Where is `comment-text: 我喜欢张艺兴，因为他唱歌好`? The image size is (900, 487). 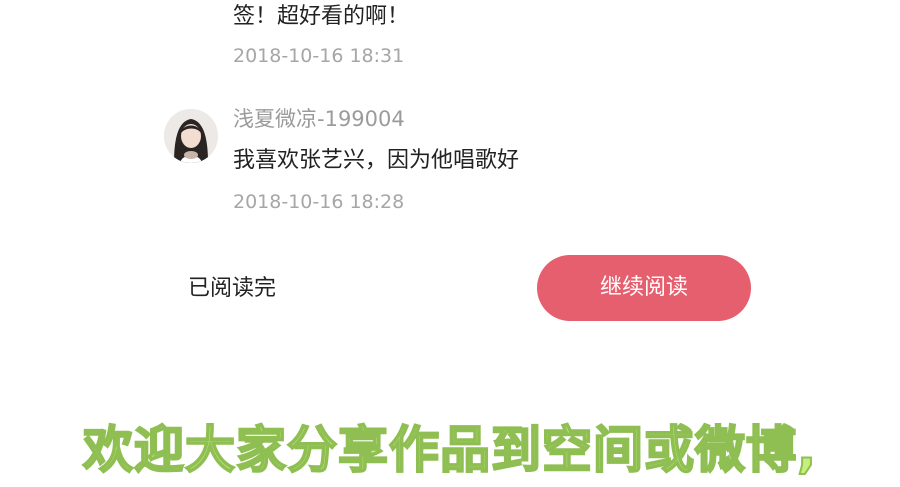 comment-text: 我喜欢张艺兴，因为他唱歌好 is located at coordinates (376, 160).